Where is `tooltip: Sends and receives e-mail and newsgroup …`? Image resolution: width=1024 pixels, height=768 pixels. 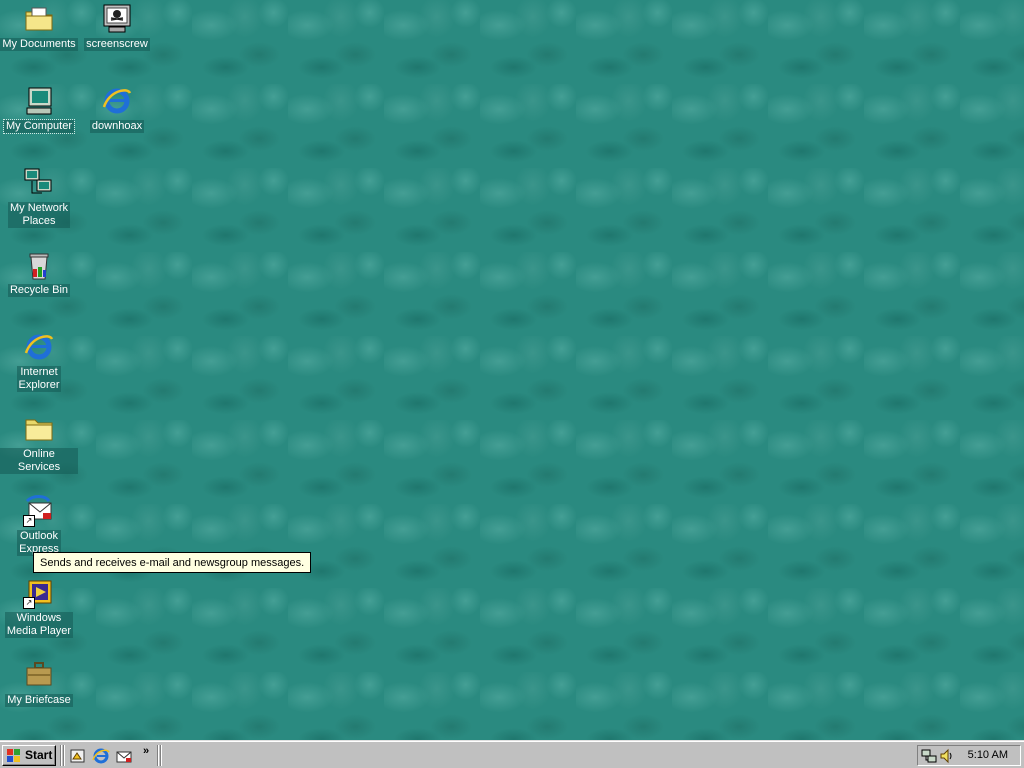 tooltip: Sends and receives e-mail and newsgroup … is located at coordinates (172, 562).